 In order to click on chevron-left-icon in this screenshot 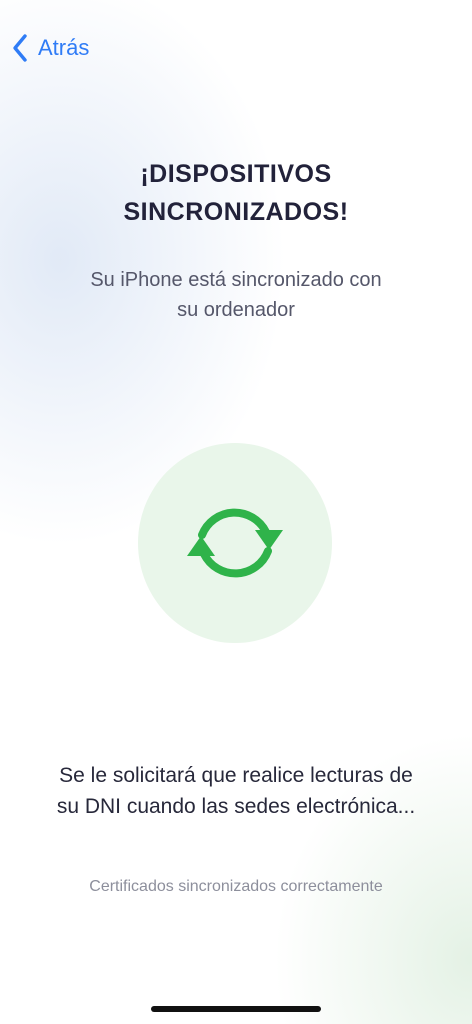, I will do `click(21, 48)`.